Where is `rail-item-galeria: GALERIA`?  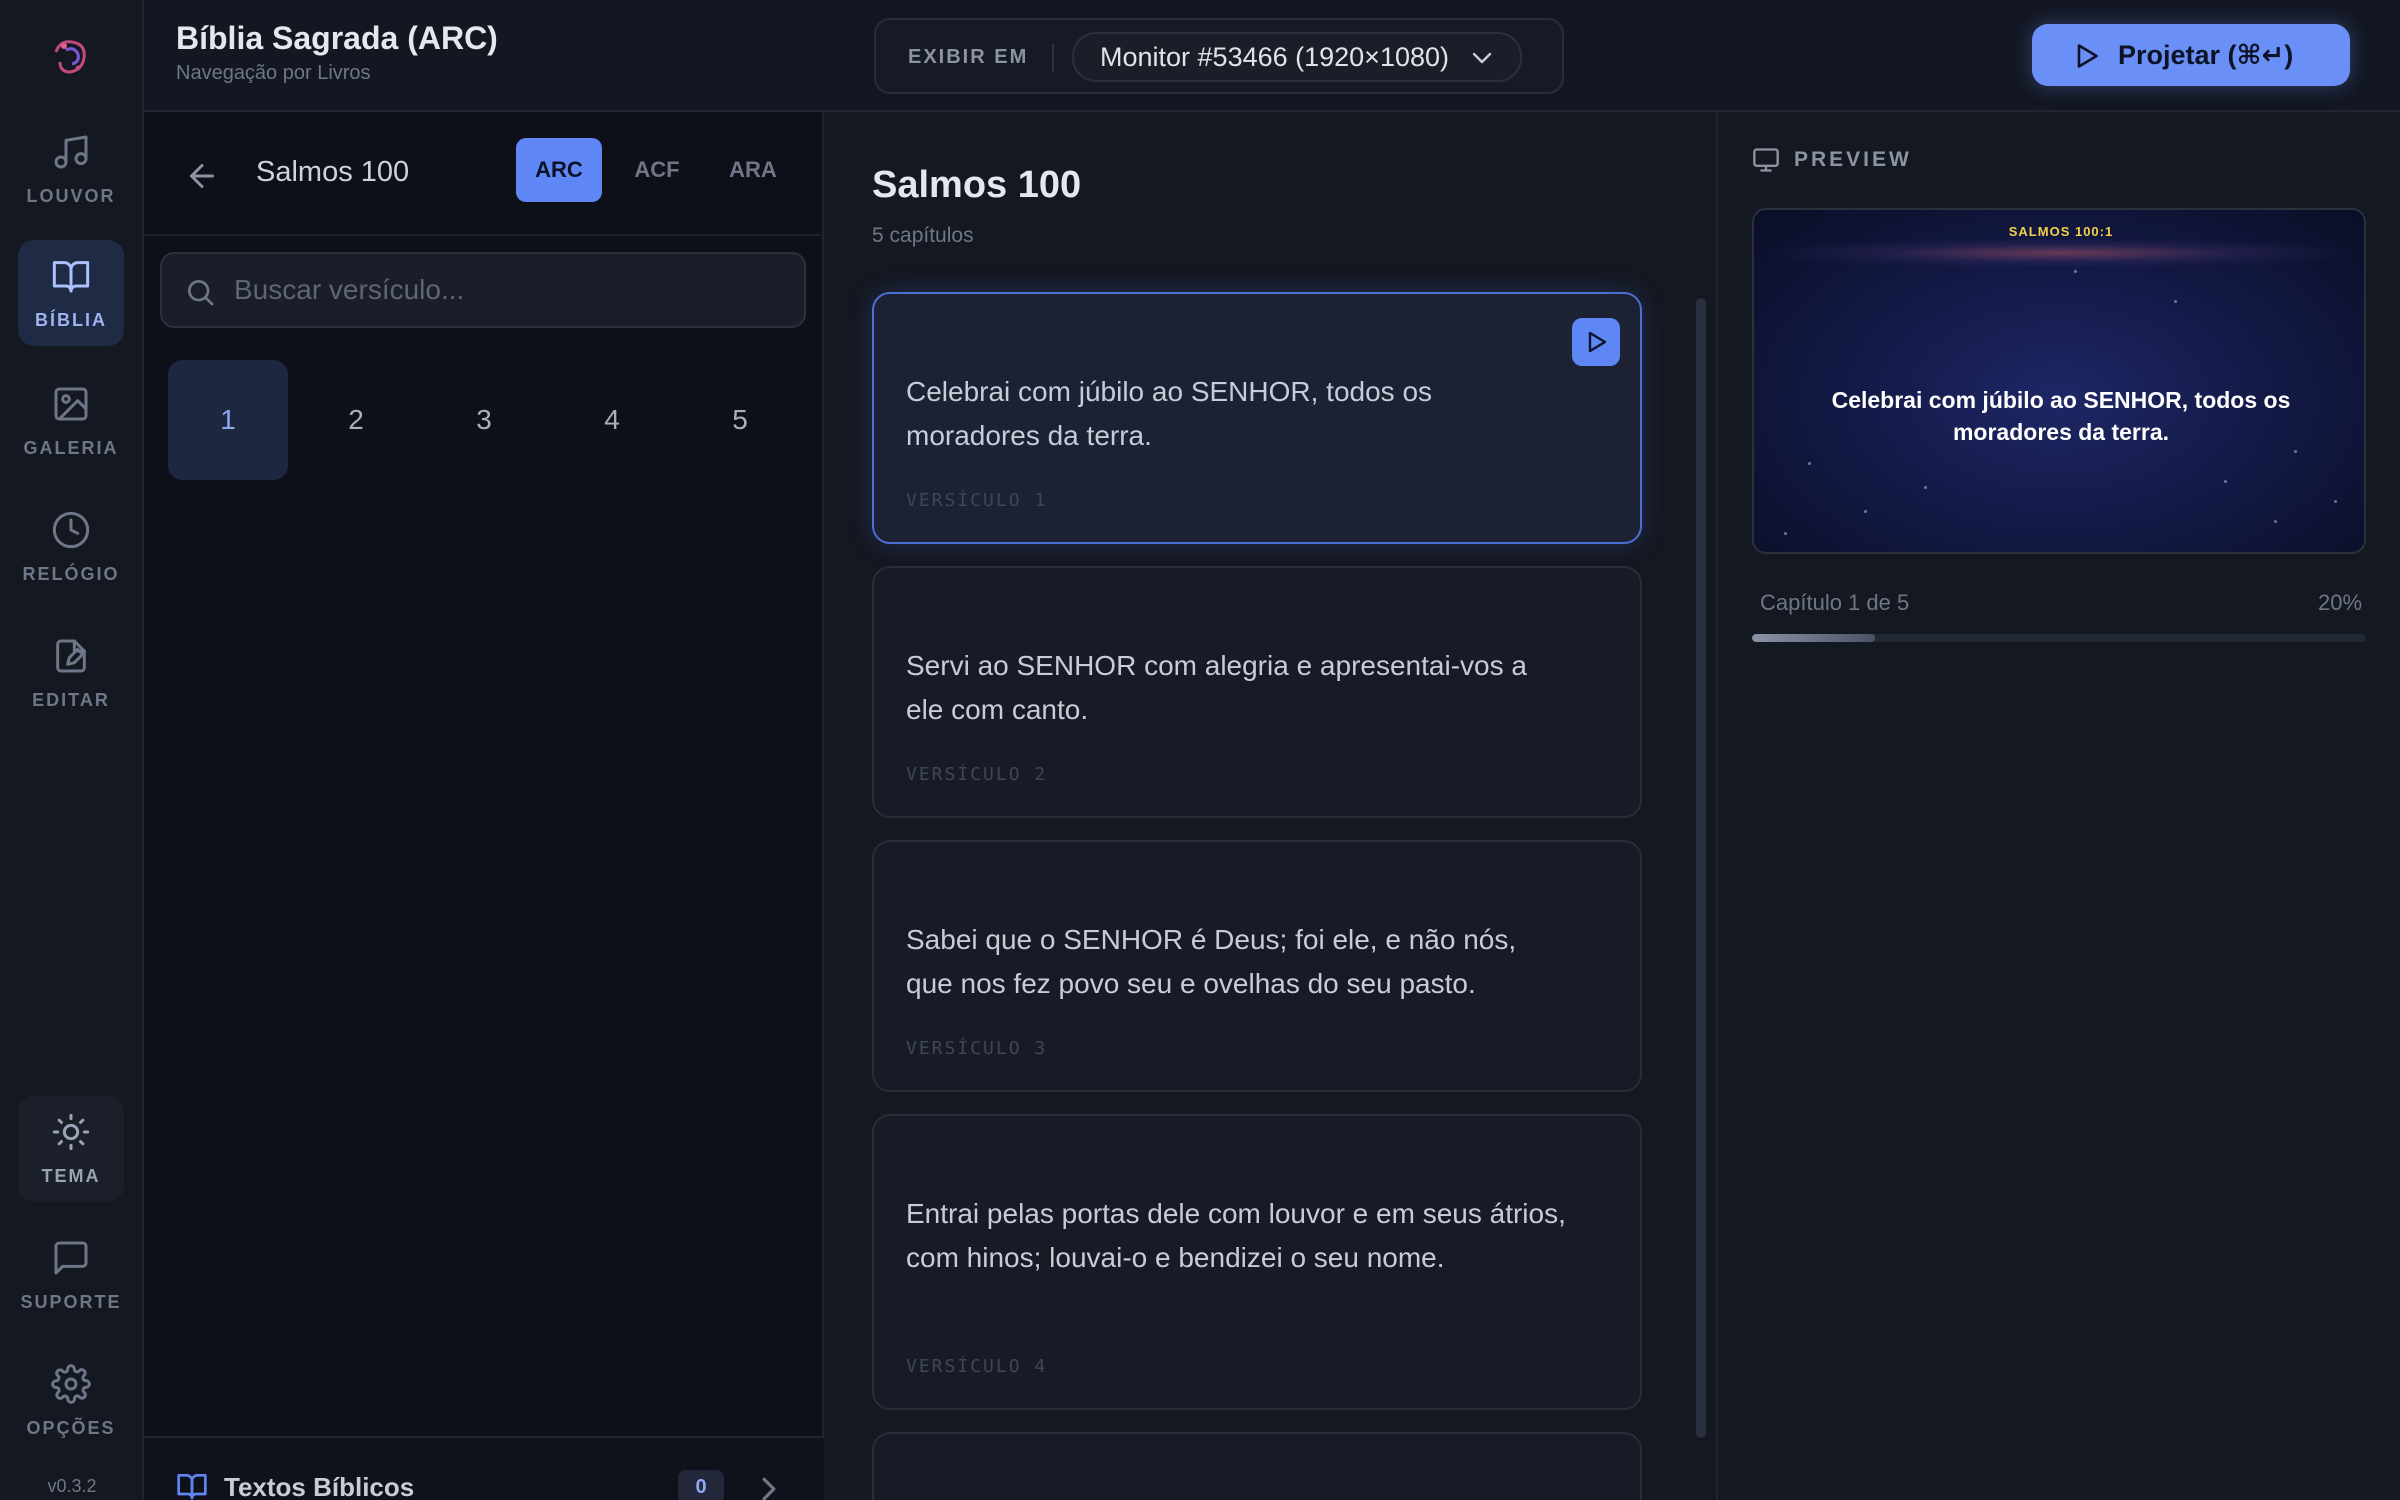
rail-item-galeria: GALERIA is located at coordinates (71, 421).